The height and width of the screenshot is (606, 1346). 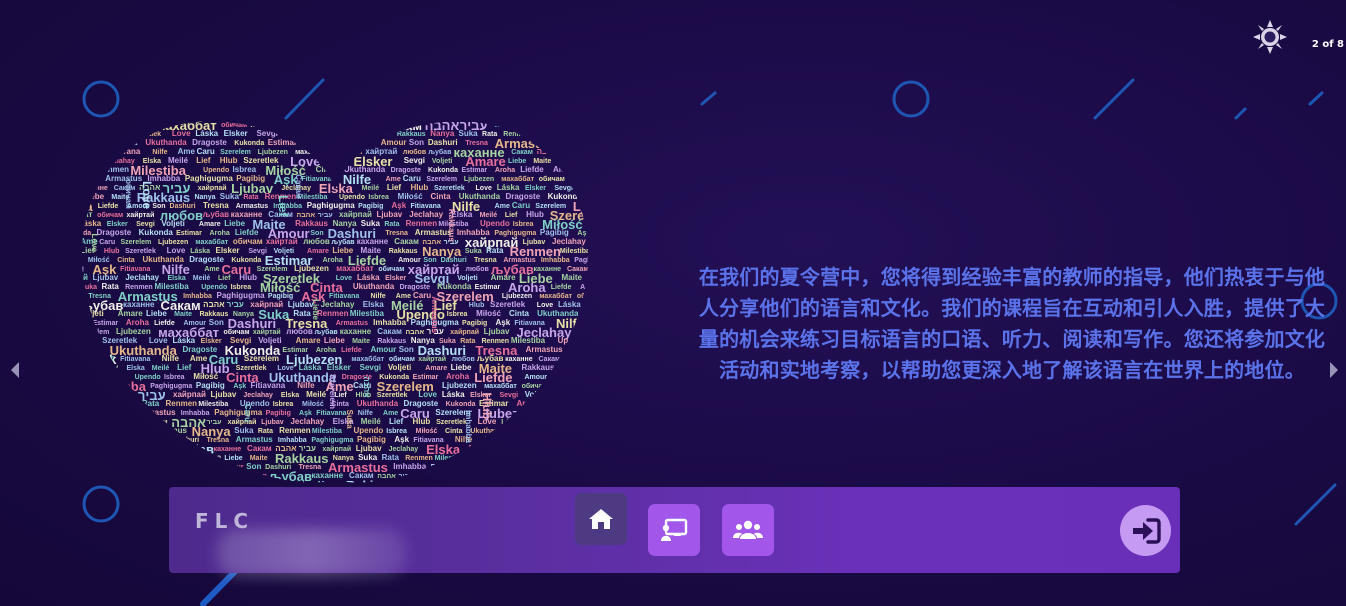 I want to click on word-cloud-word: Ukuthanda, so click(x=604, y=106).